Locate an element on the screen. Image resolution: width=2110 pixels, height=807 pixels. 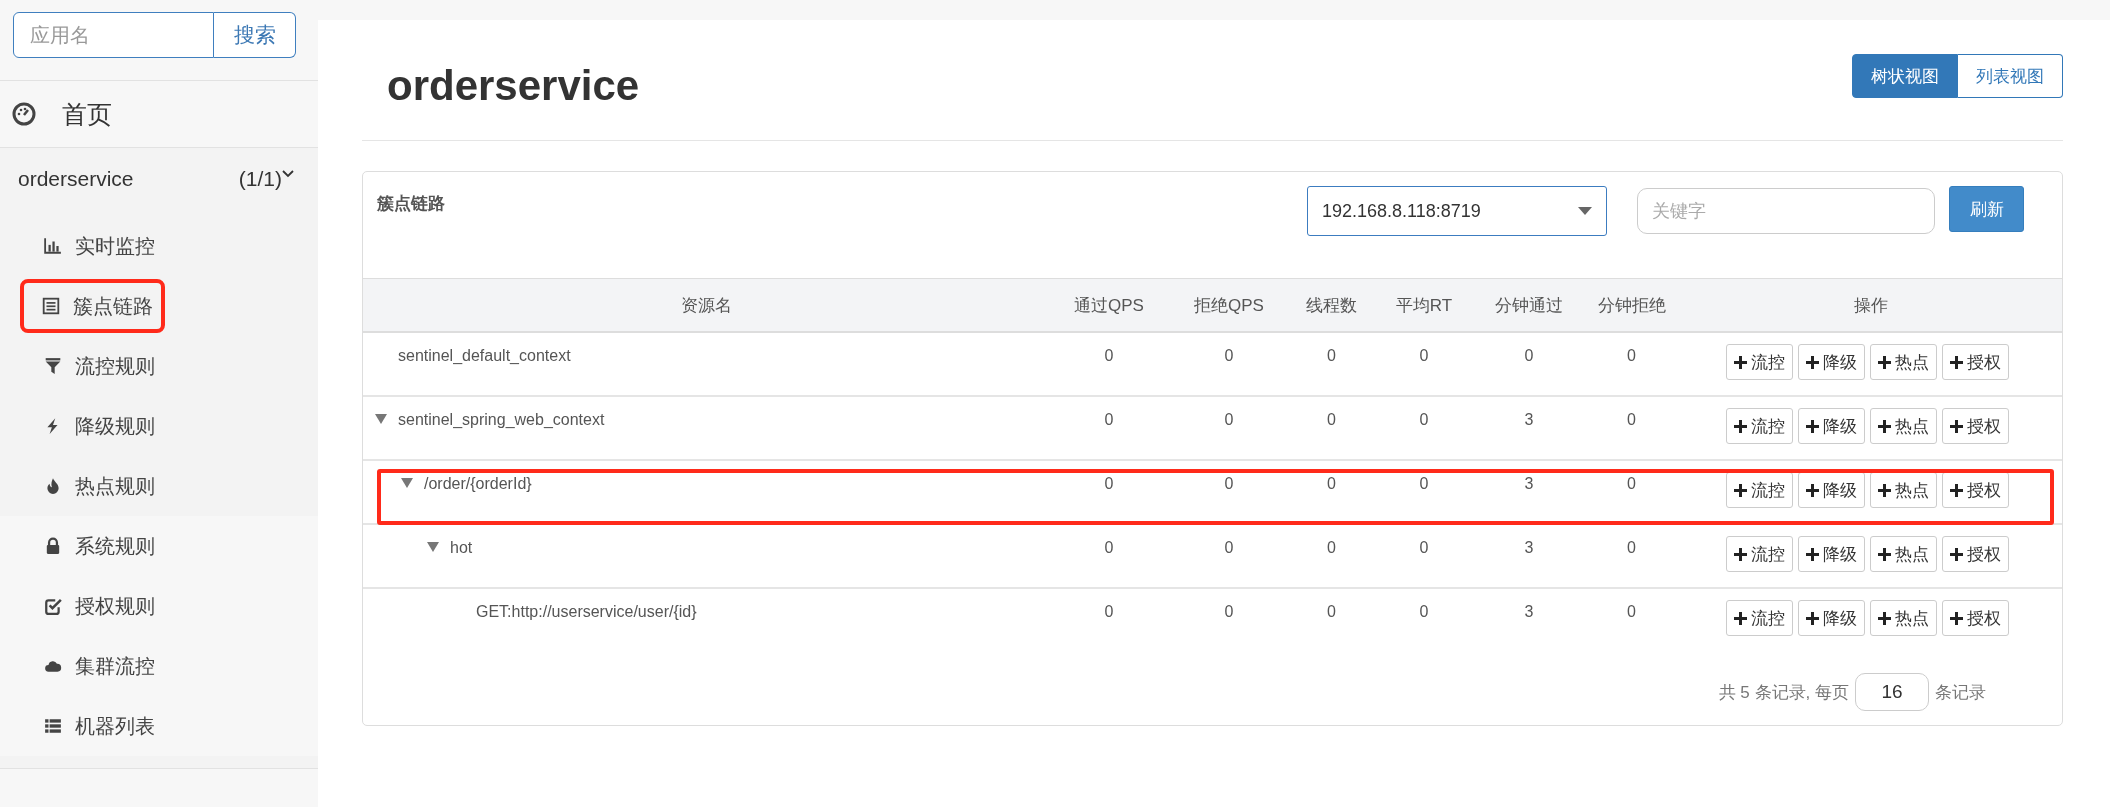
record-count: 共 5 条记录, 每页 is located at coordinates (1783, 692).